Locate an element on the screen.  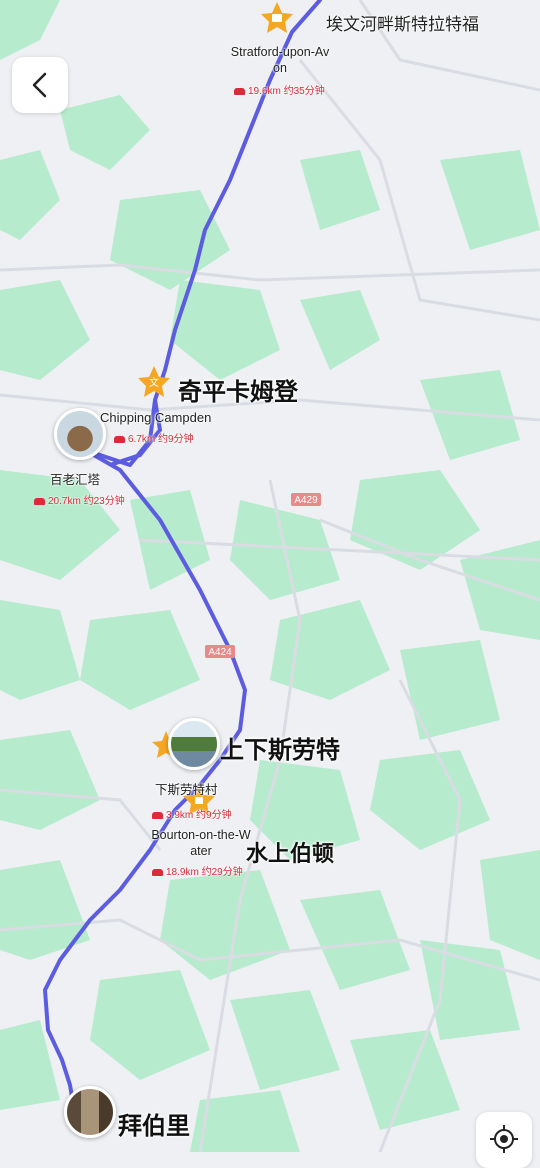
stratford-distance: 19.6km 约35分钟 is located at coordinates (279, 89).